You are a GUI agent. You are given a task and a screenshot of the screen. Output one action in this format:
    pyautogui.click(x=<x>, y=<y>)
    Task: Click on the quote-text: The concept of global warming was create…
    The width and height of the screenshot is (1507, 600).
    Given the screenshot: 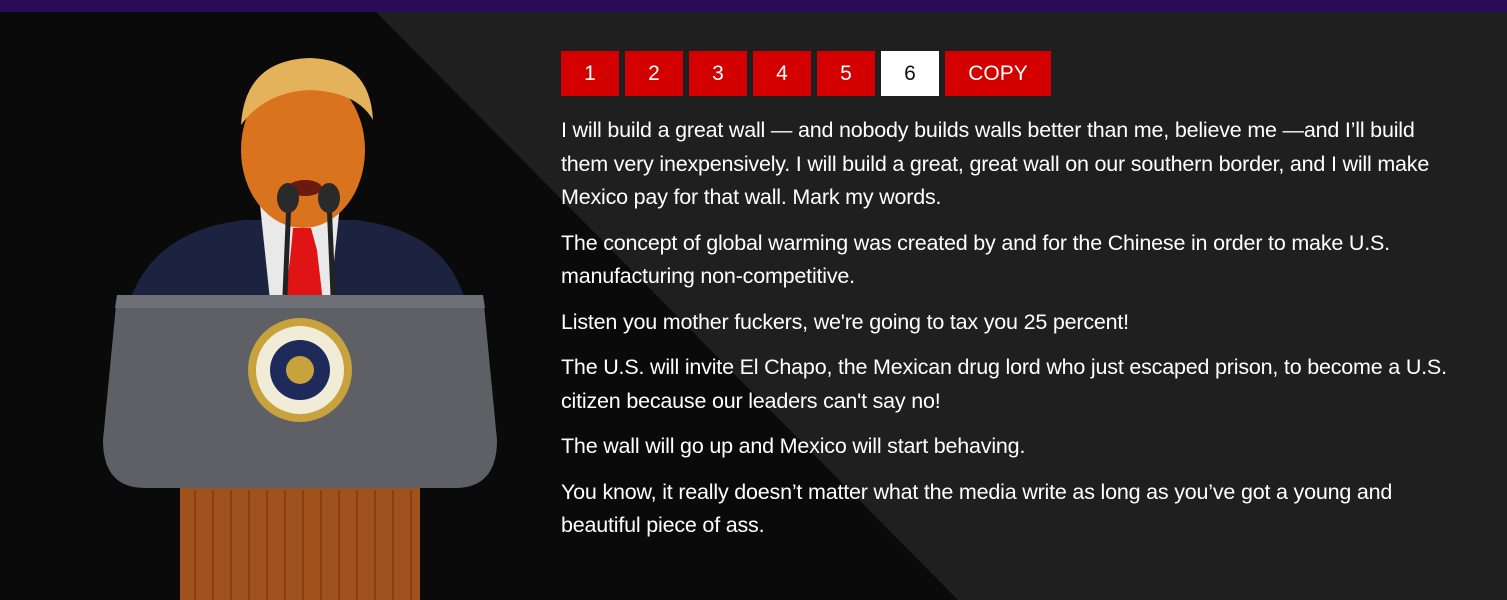 What is the action you would take?
    pyautogui.click(x=975, y=259)
    